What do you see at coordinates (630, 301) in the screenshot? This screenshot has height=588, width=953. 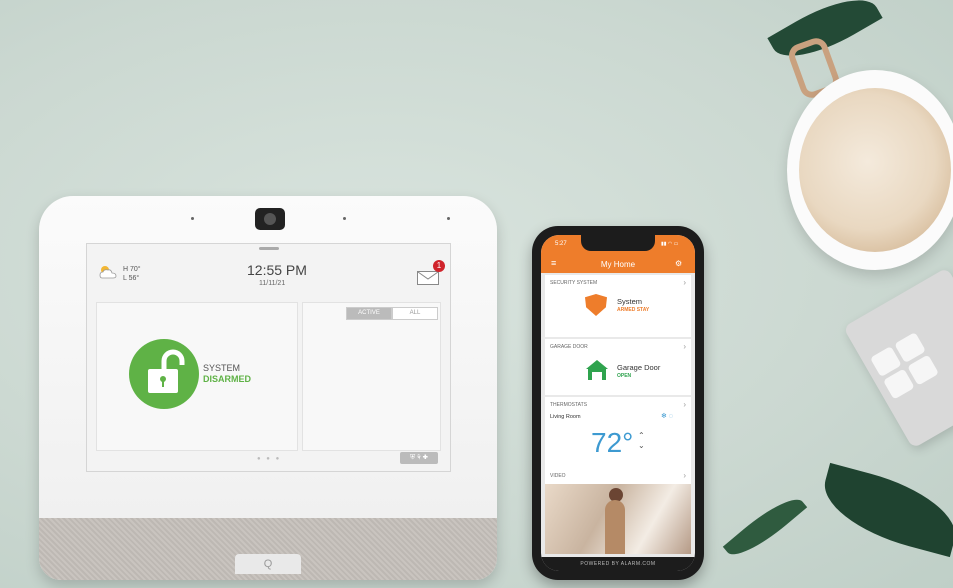 I see `security-item: System` at bounding box center [630, 301].